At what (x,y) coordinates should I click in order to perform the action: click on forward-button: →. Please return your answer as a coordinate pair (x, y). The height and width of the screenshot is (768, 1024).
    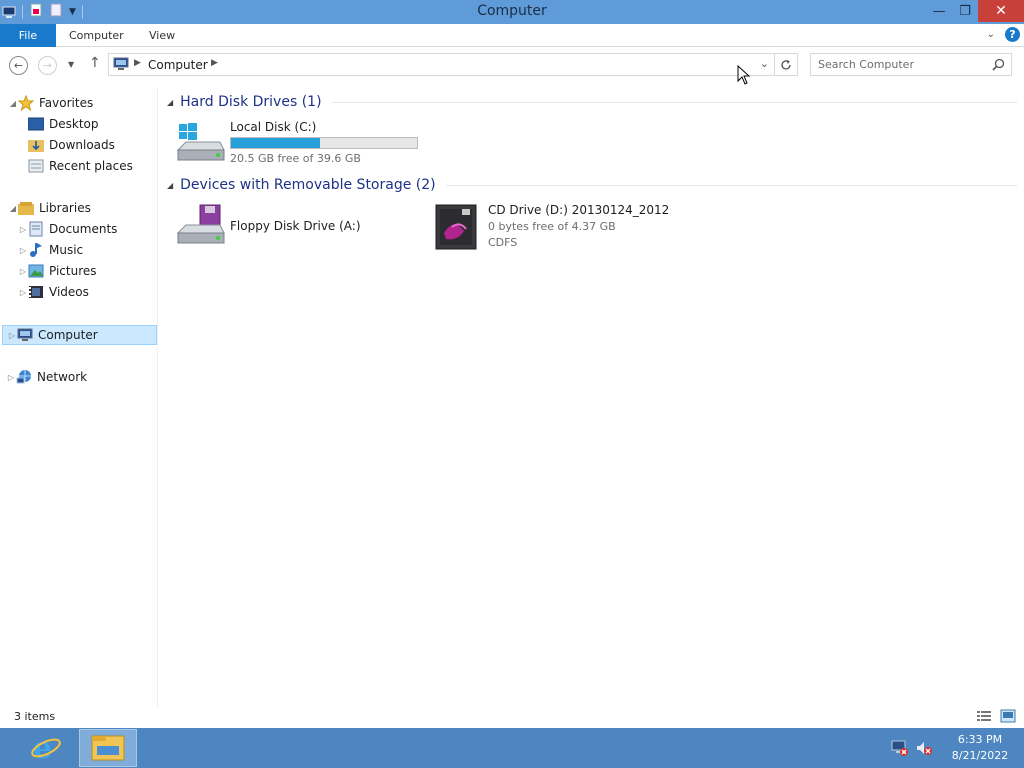
    Looking at the image, I should click on (47, 65).